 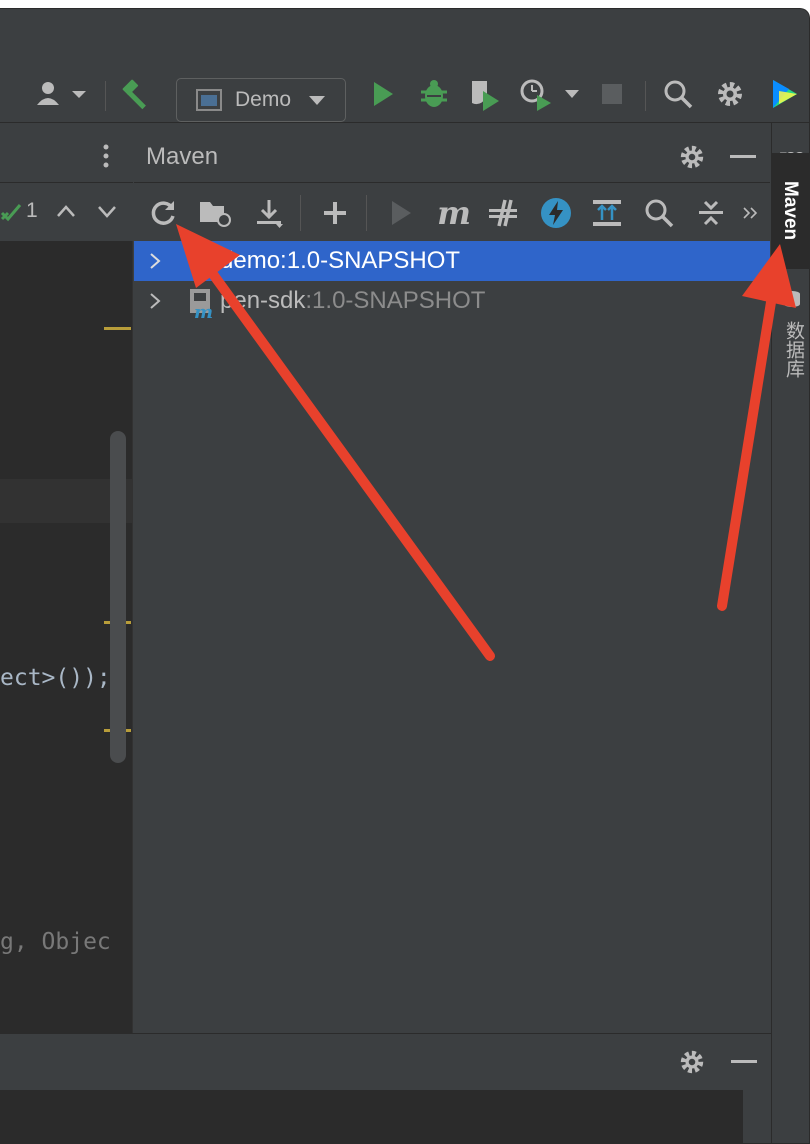 I want to click on window-icon, so click(x=209, y=100).